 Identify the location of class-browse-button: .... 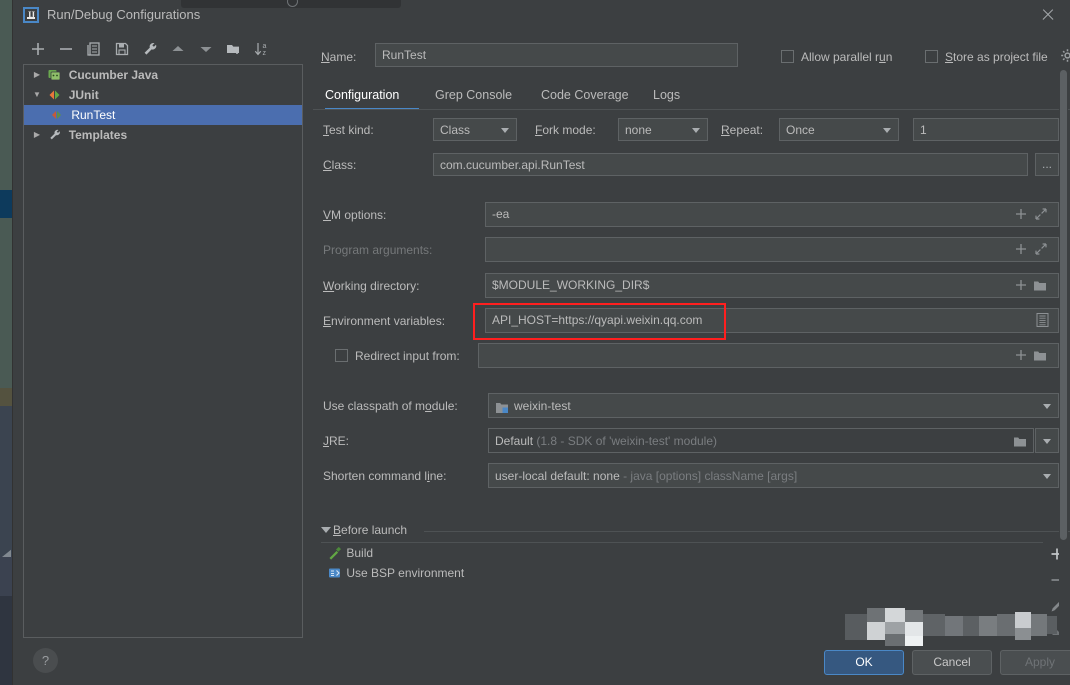
(1047, 164).